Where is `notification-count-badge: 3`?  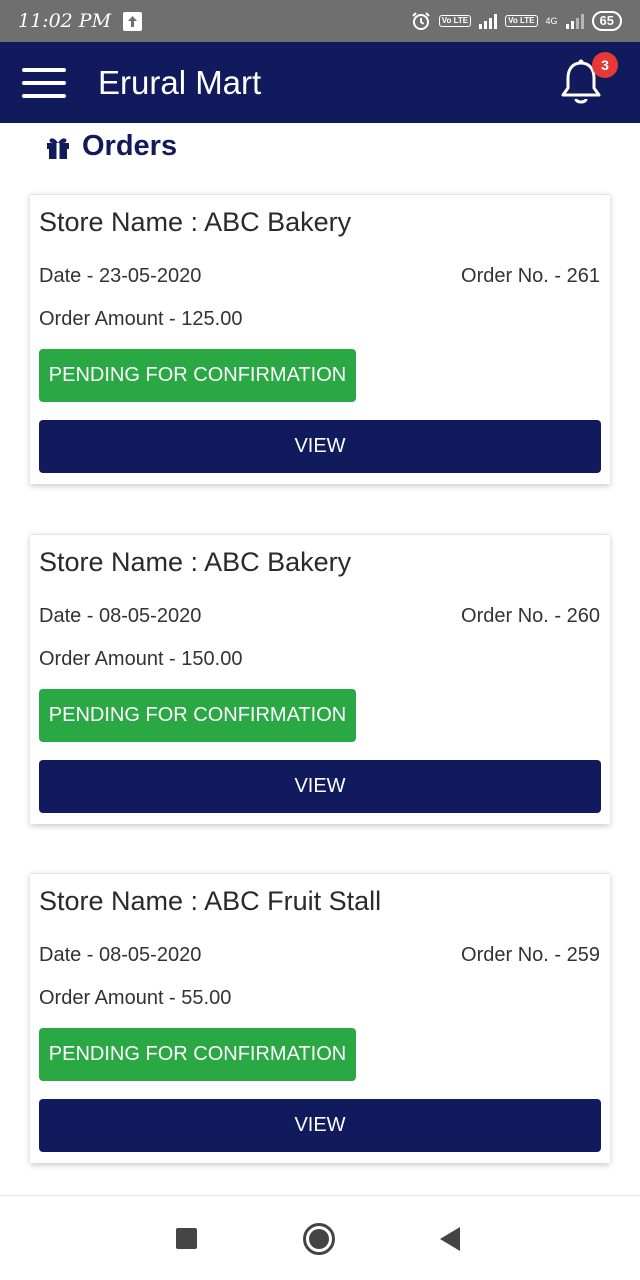 notification-count-badge: 3 is located at coordinates (605, 65).